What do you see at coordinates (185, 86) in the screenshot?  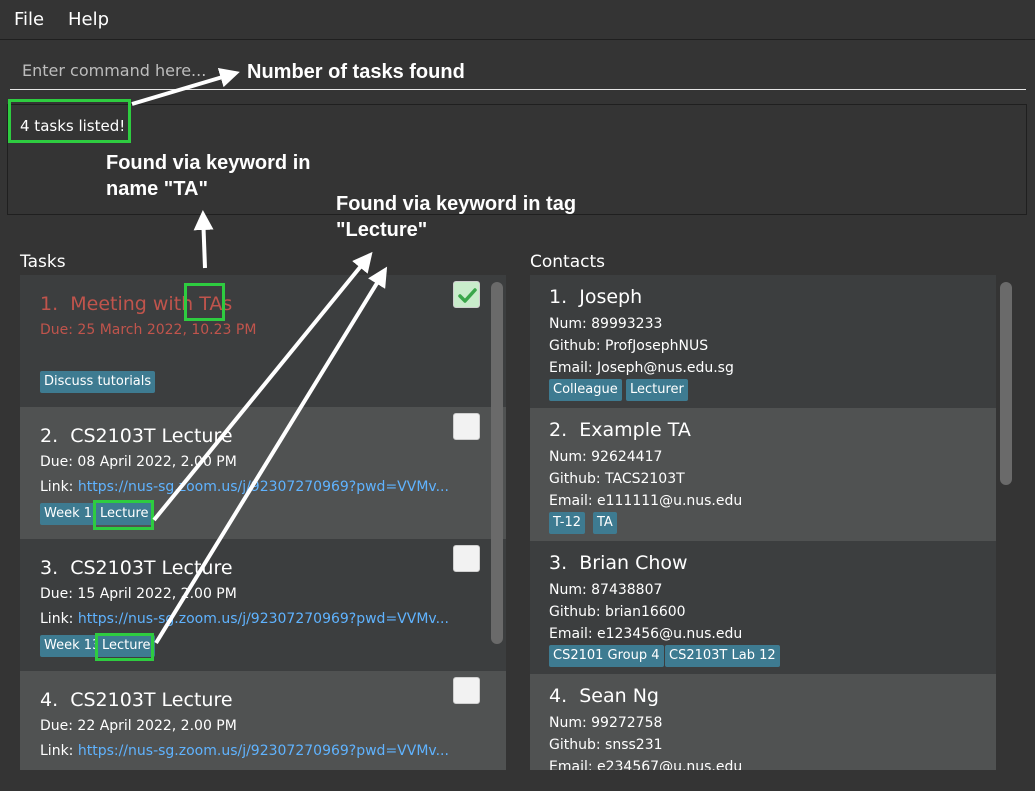 I see `arrow-count` at bounding box center [185, 86].